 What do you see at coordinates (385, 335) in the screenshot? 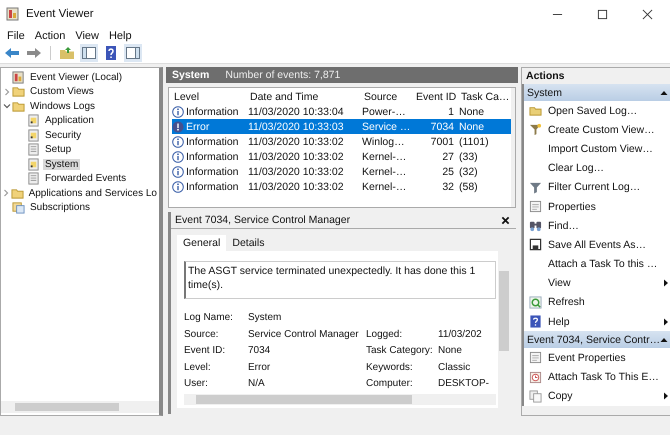
I see `field-label: Logged:` at bounding box center [385, 335].